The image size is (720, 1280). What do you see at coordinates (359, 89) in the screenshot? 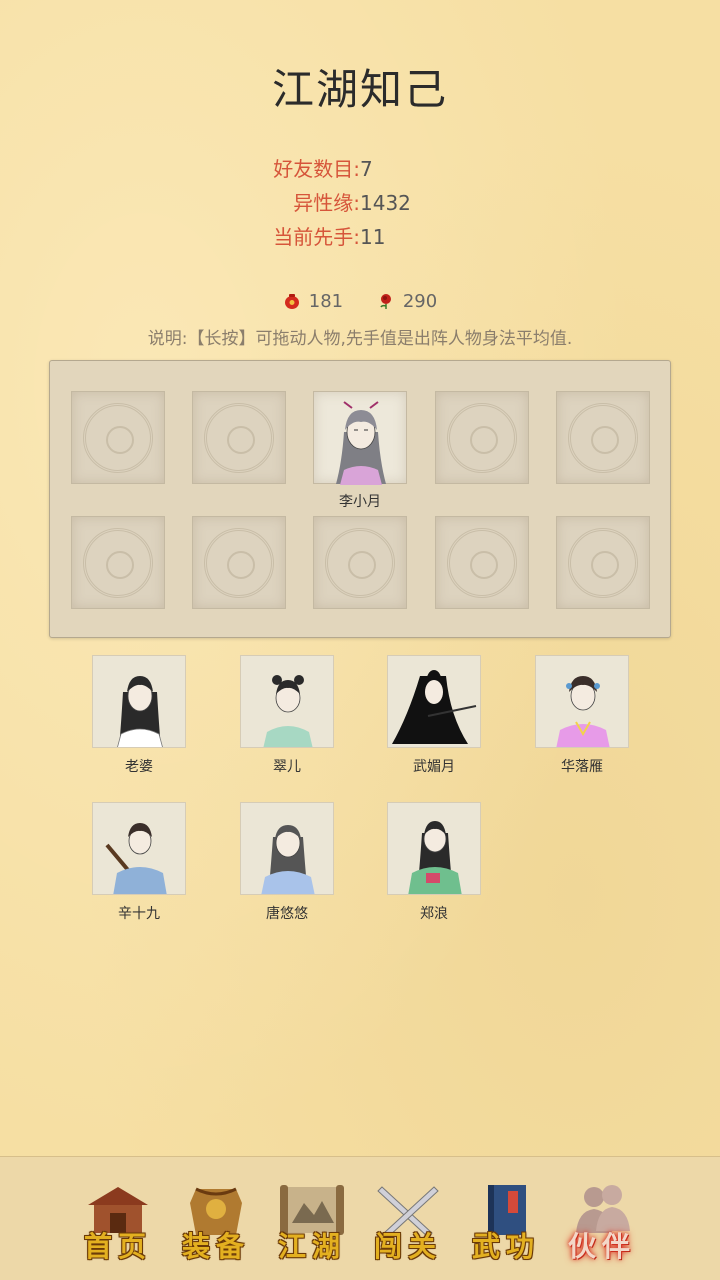
I see `page-title: 江湖知己` at bounding box center [359, 89].